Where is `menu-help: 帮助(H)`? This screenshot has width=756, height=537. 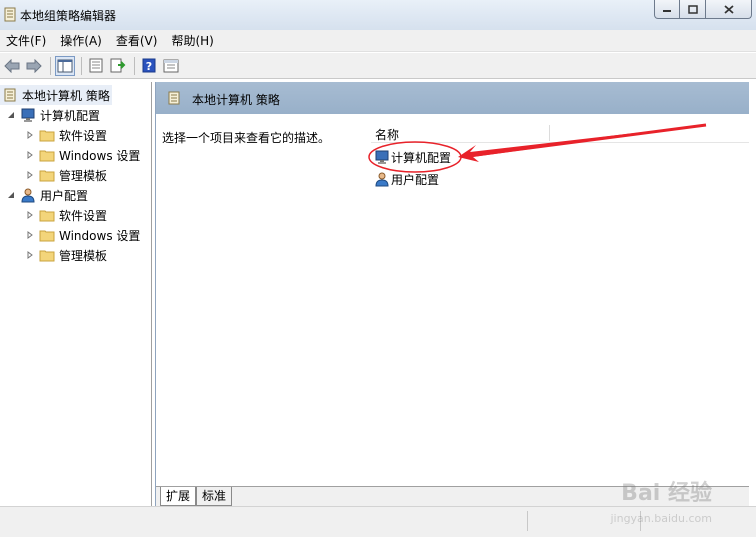 menu-help: 帮助(H) is located at coordinates (192, 41).